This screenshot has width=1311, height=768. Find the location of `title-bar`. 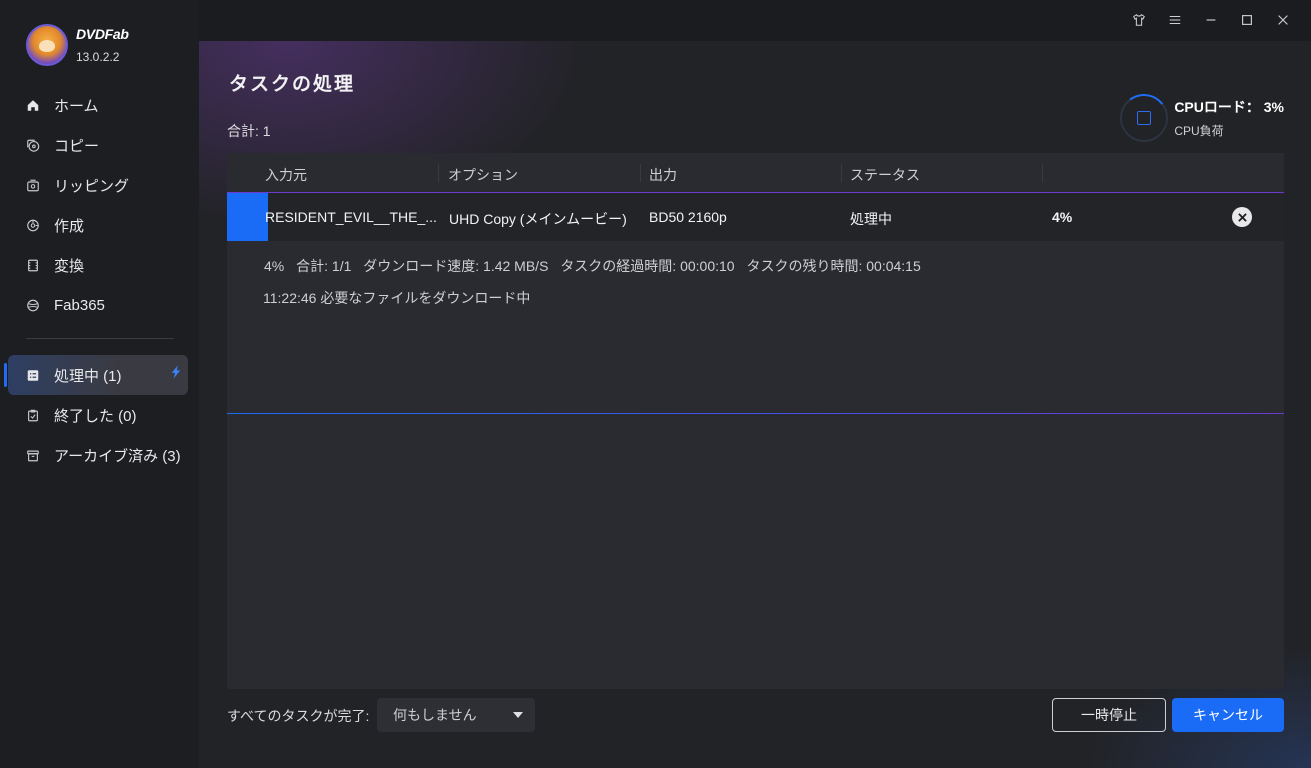

title-bar is located at coordinates (755, 20).